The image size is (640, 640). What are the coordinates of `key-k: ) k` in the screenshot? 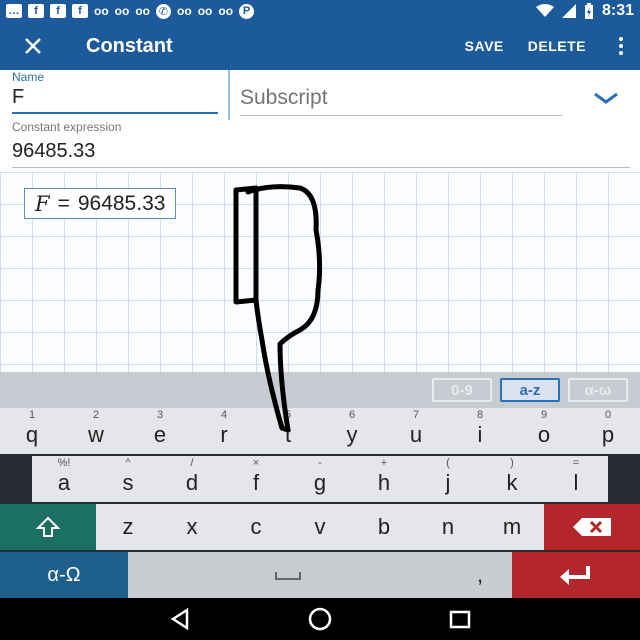 It's located at (512, 479).